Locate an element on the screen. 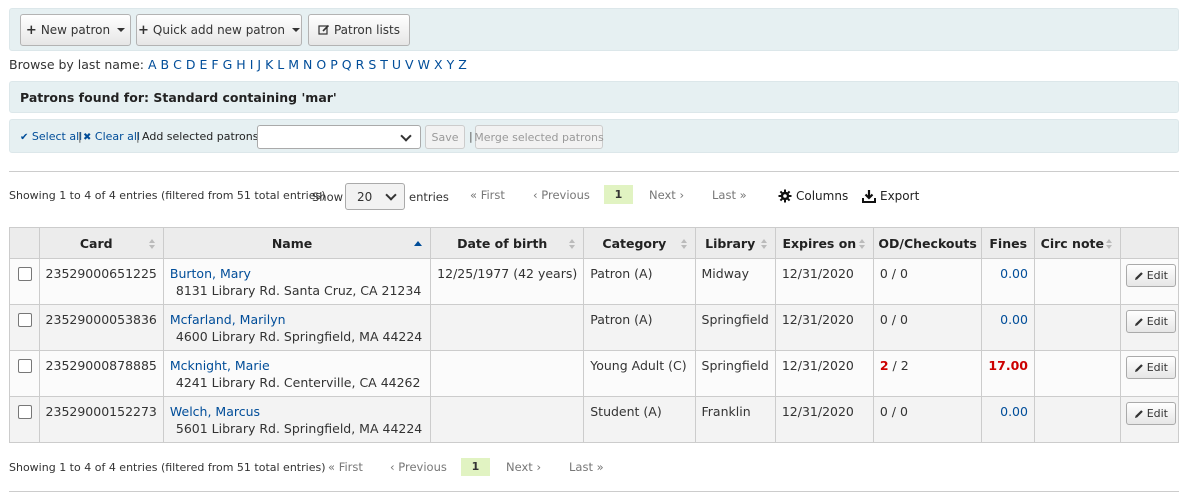 This screenshot has width=1186, height=499. pencil-icon is located at coordinates (1138, 367).